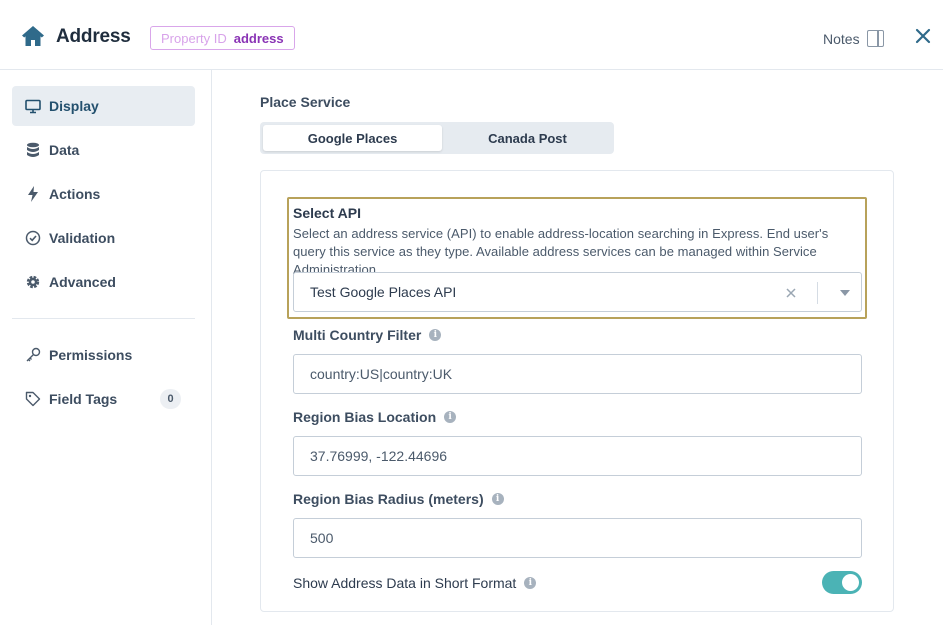 Image resolution: width=943 pixels, height=625 pixels. I want to click on sidebar-item-validation: Validation, so click(103, 238).